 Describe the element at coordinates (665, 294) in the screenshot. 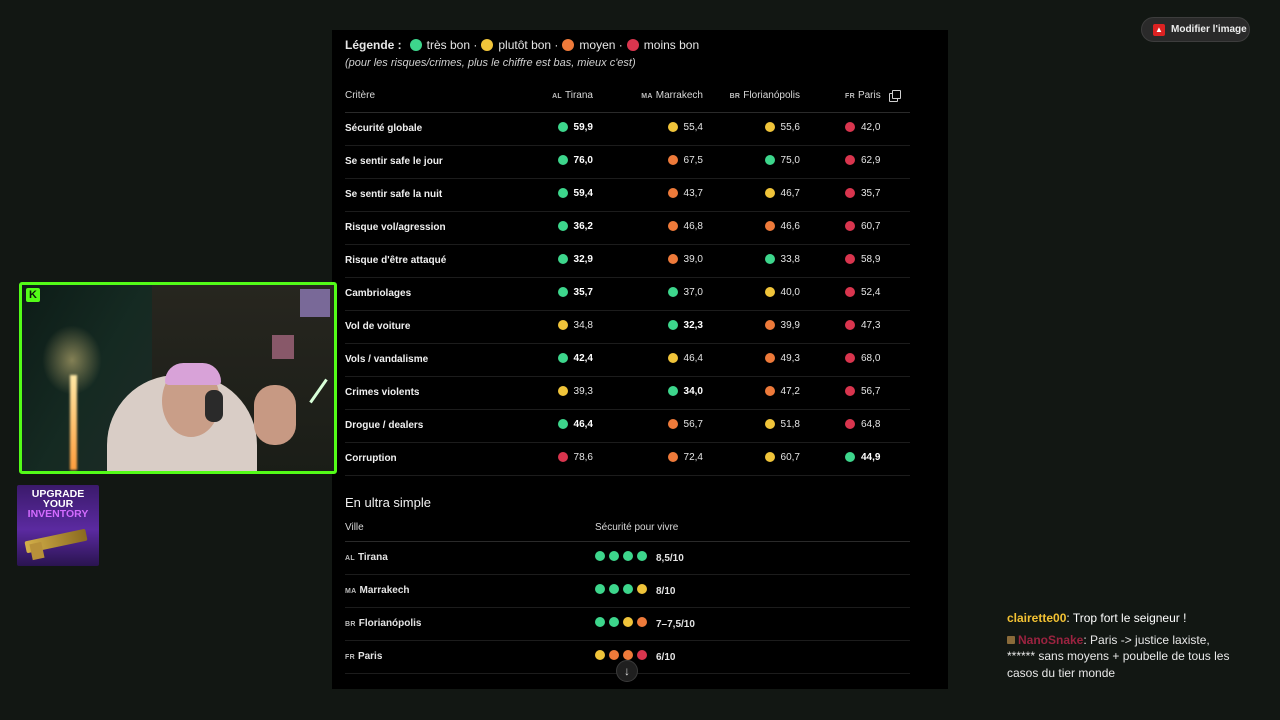

I see `value-cell: 37,0` at that location.